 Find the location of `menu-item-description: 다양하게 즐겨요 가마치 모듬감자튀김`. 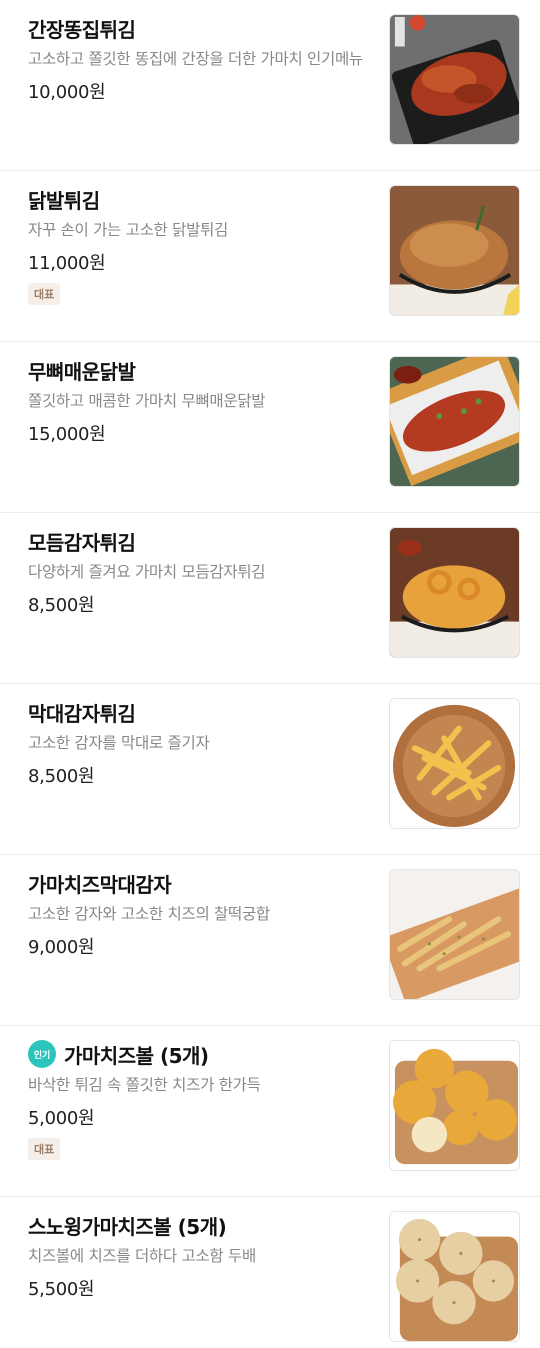

menu-item-description: 다양하게 즐겨요 가마치 모듬감자튀김 is located at coordinates (147, 572).